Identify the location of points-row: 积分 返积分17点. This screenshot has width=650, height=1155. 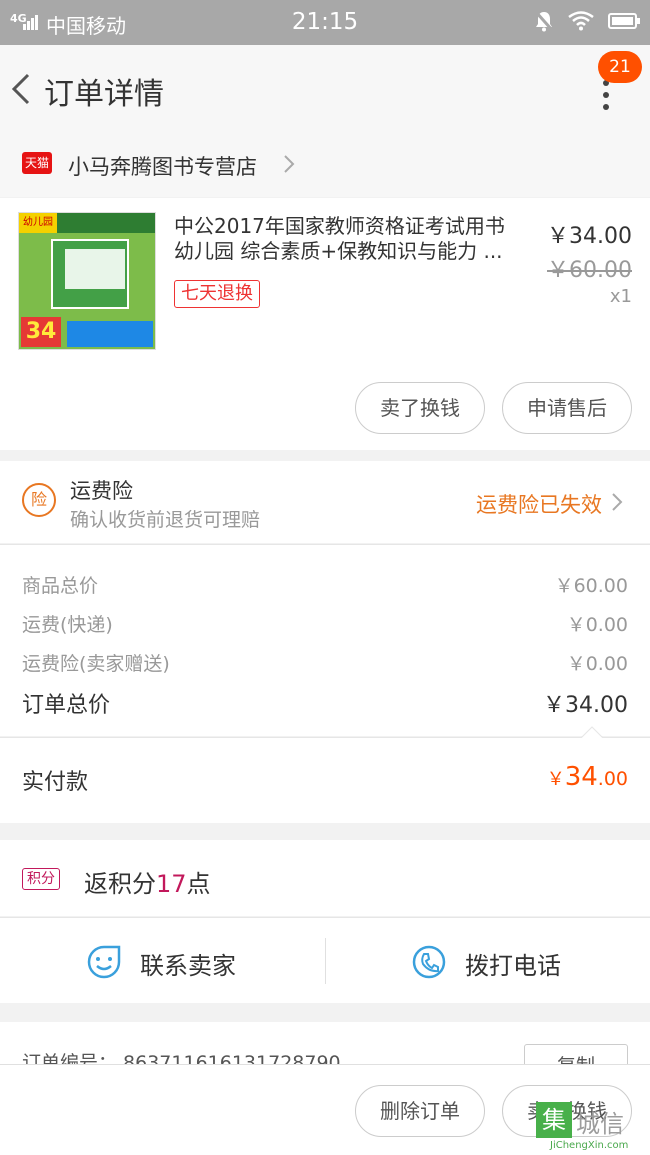
(325, 878).